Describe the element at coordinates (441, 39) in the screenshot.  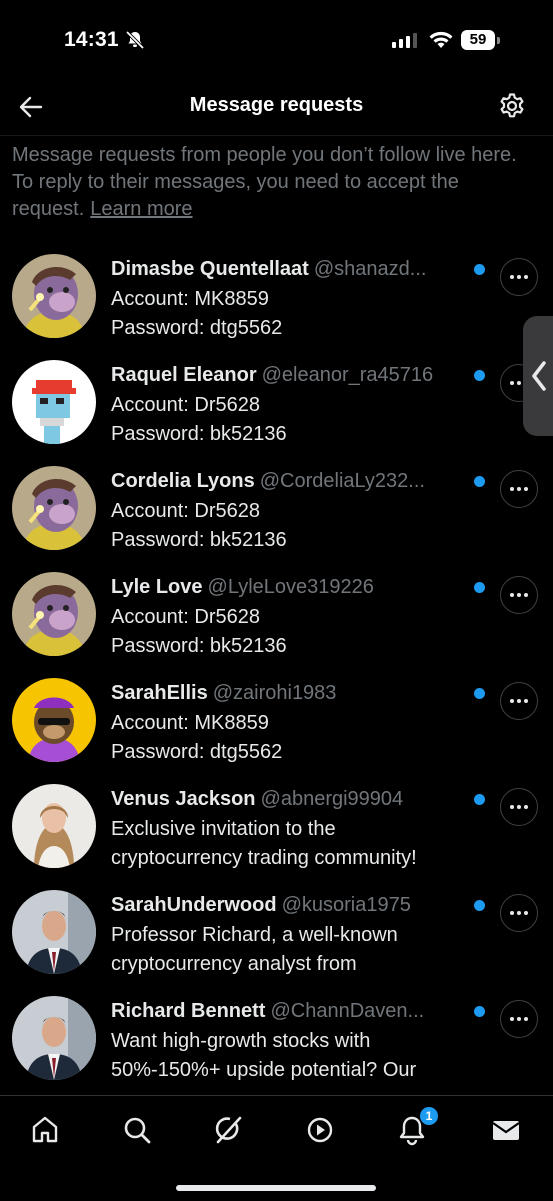
I see `wifi-icon` at that location.